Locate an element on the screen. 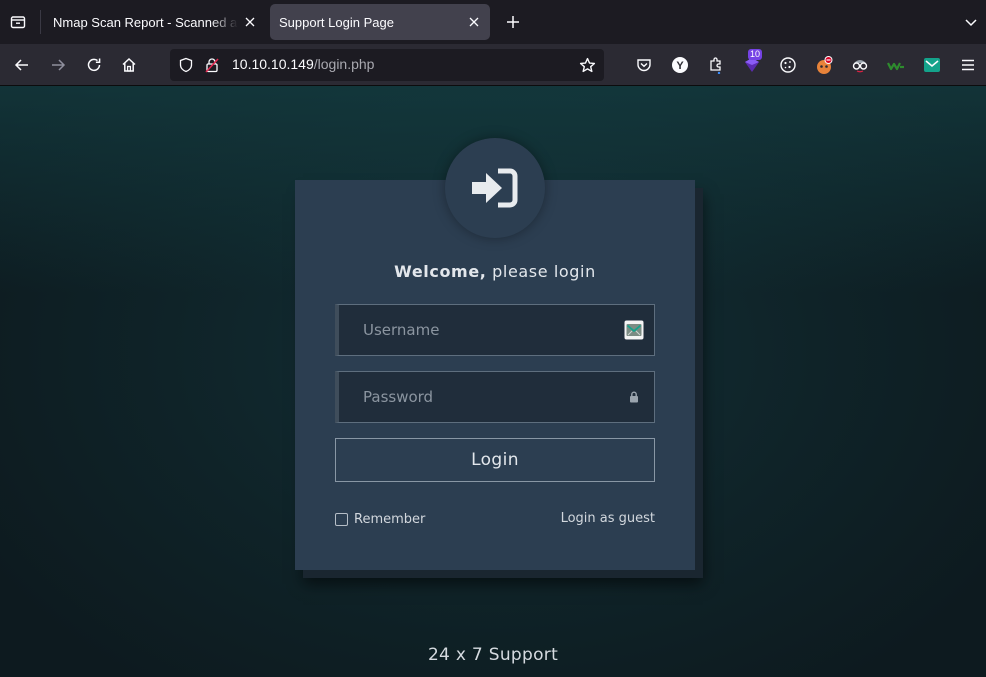  tab-title: Support Login Page is located at coordinates (336, 22).